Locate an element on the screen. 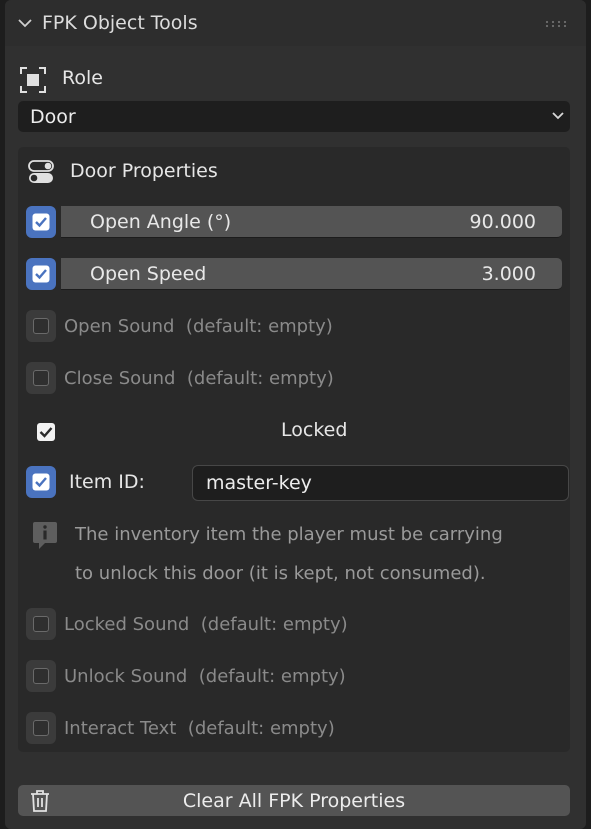 The height and width of the screenshot is (829, 591). locked-sound-checkbox is located at coordinates (41, 624).